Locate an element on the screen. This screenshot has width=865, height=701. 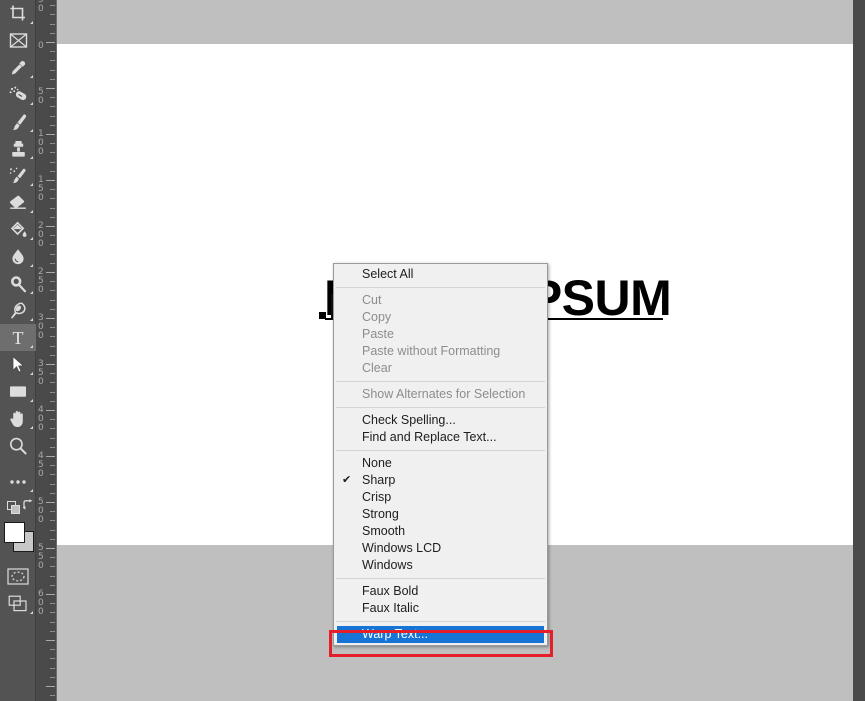
hand-icon is located at coordinates (16, 418).